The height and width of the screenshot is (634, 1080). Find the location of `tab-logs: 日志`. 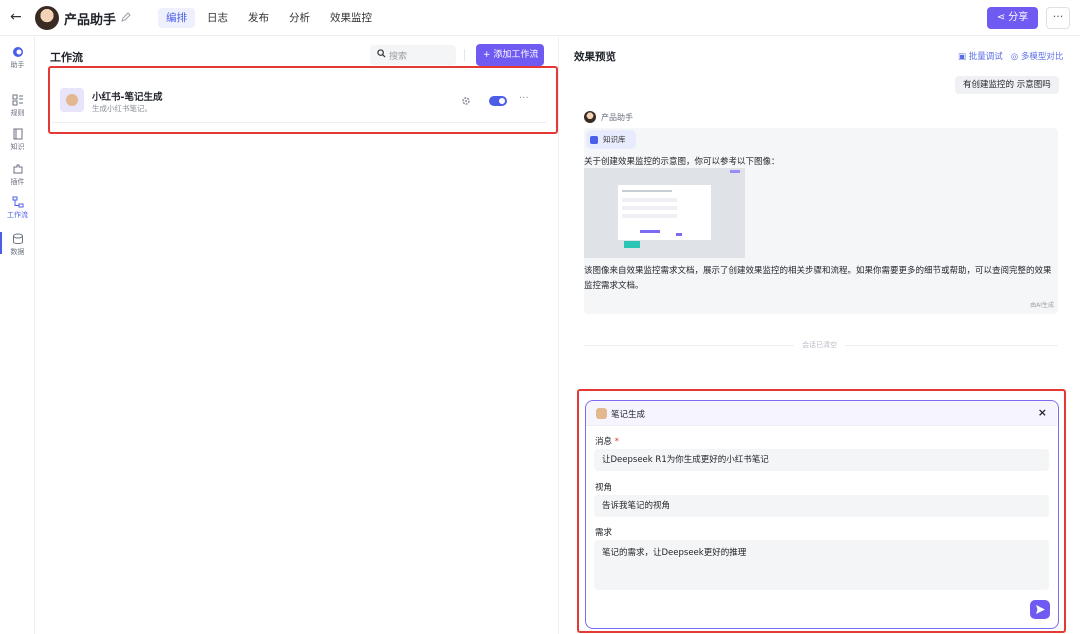

tab-logs: 日志 is located at coordinates (217, 18).